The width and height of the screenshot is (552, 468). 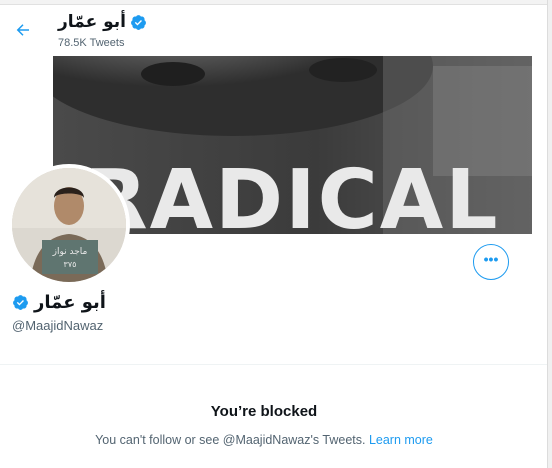 What do you see at coordinates (70, 302) in the screenshot?
I see `profile-name: أبو عمّار` at bounding box center [70, 302].